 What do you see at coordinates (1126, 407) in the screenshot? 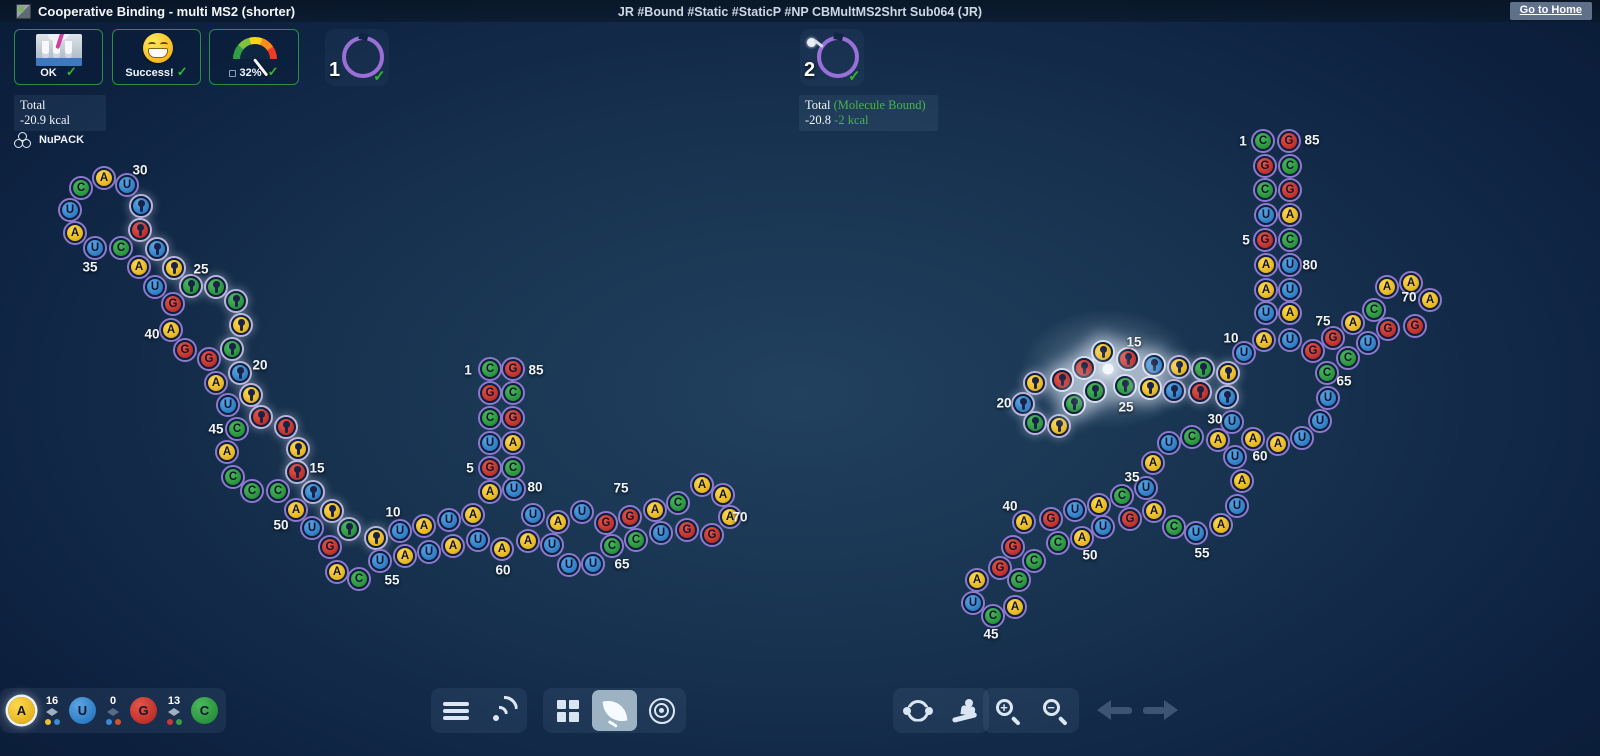
I see `position-label: 25` at bounding box center [1126, 407].